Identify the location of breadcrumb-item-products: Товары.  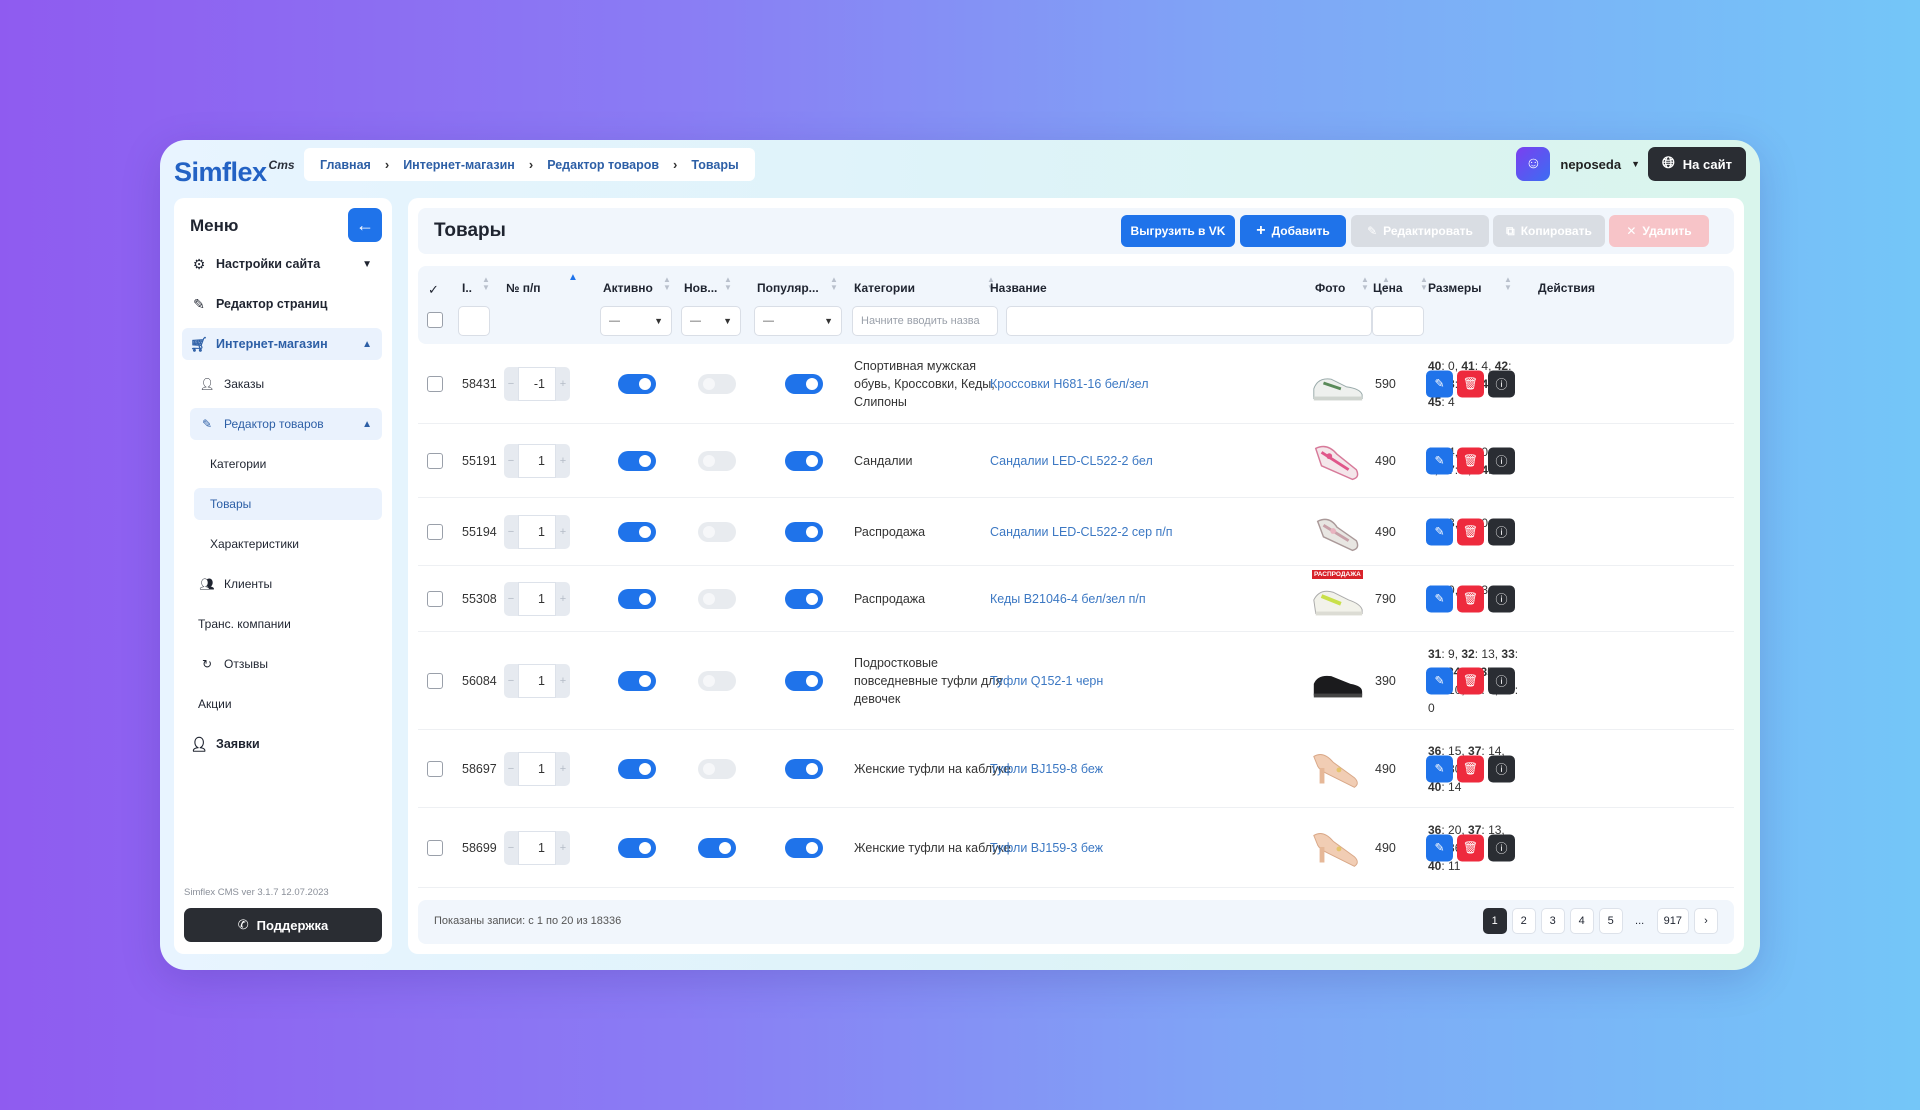
(714, 165).